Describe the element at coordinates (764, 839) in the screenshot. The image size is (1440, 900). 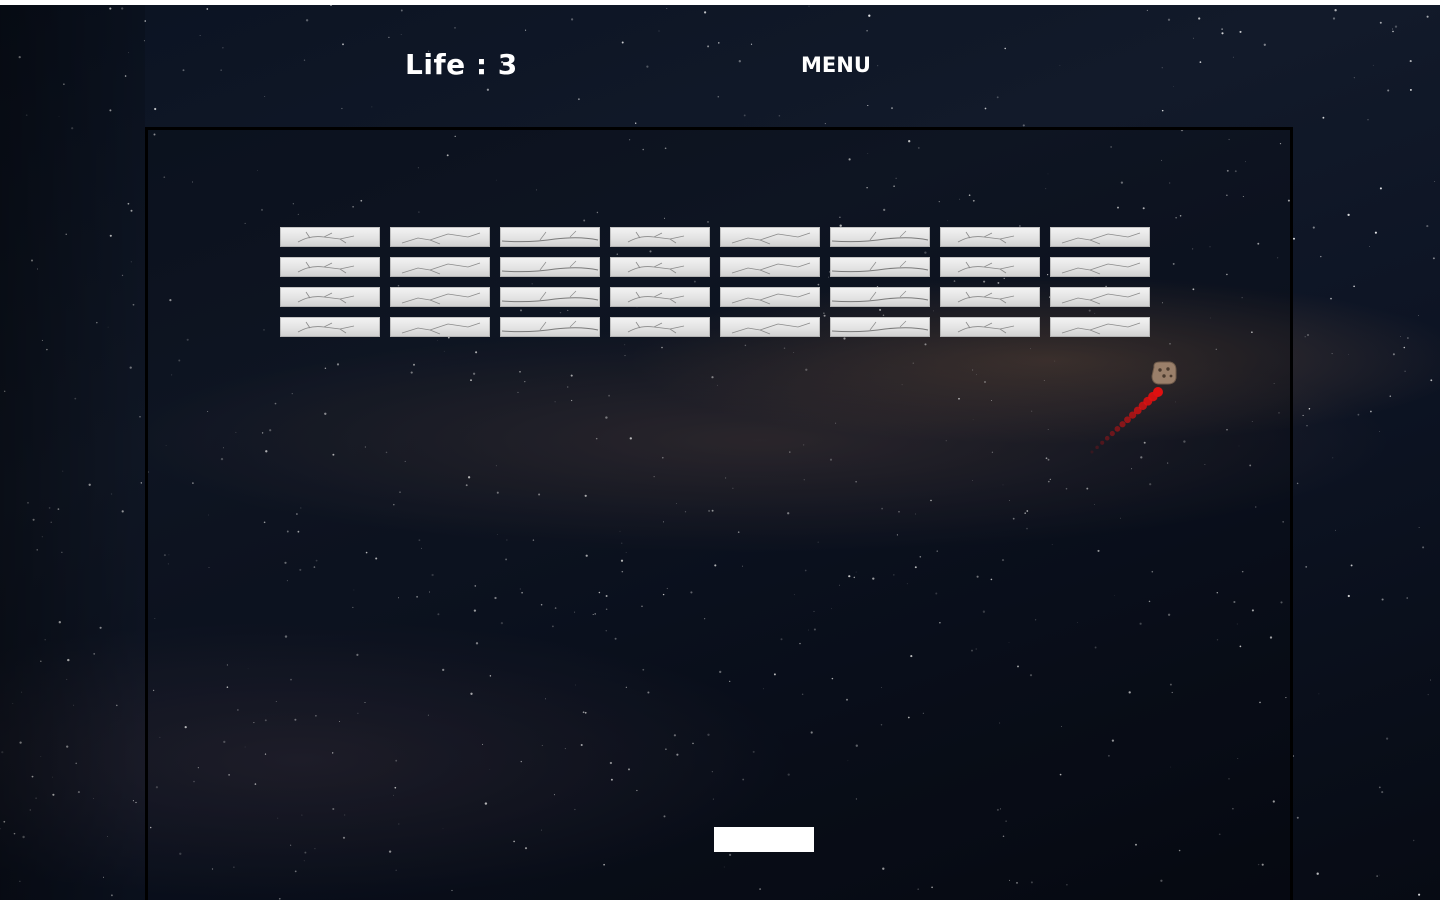
I see `paddle` at that location.